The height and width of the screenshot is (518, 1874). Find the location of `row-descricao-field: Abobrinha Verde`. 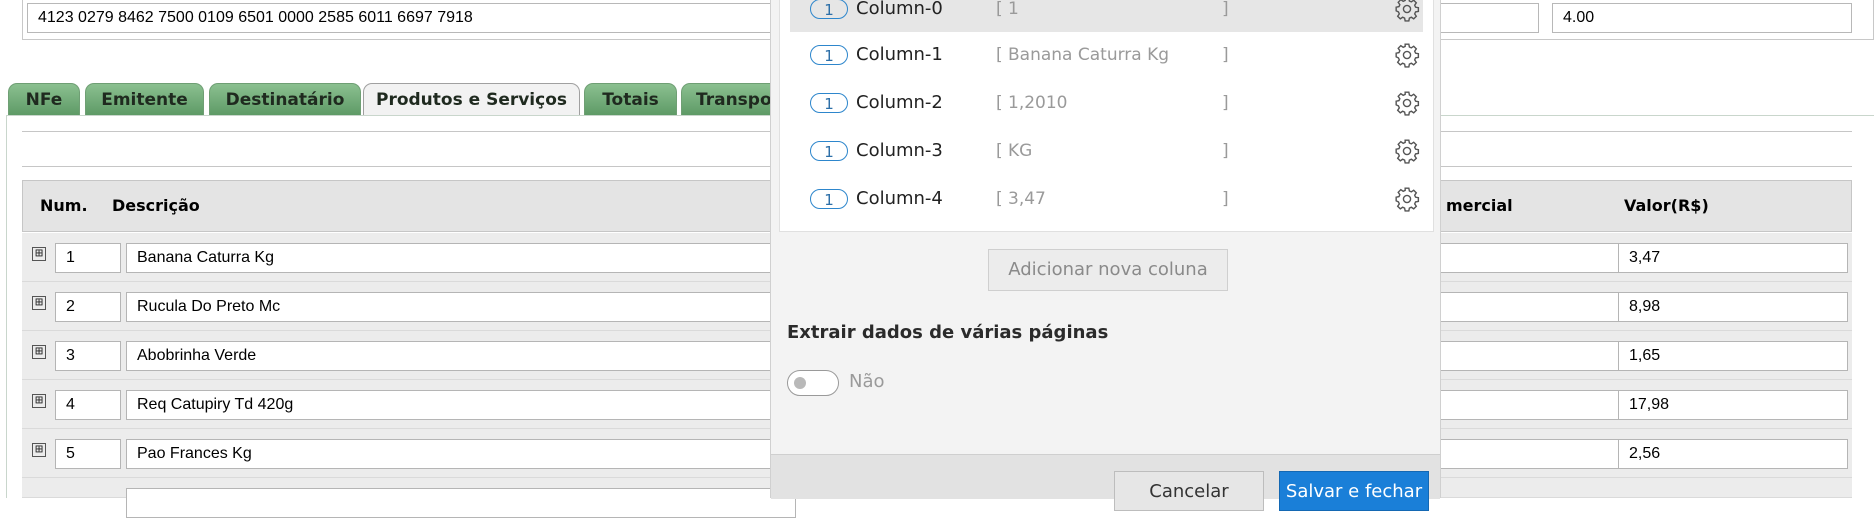

row-descricao-field: Abobrinha Verde is located at coordinates (461, 356).